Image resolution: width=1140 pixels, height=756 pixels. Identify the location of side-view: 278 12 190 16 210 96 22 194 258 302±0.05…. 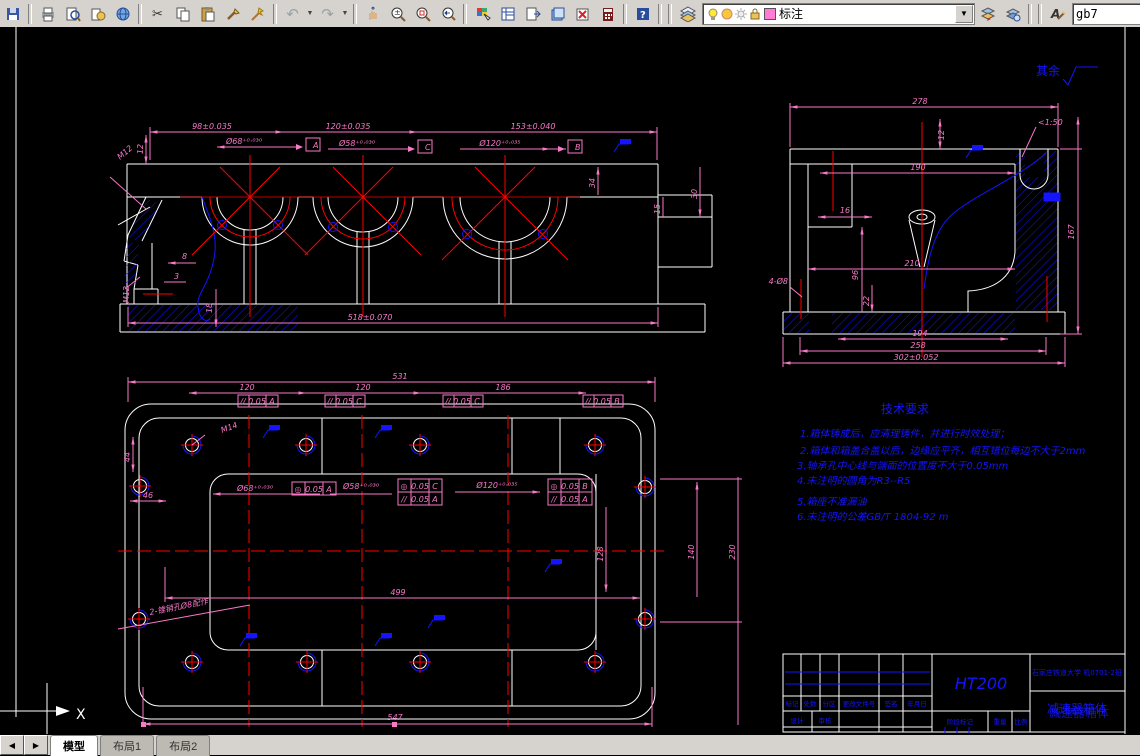
(925, 232).